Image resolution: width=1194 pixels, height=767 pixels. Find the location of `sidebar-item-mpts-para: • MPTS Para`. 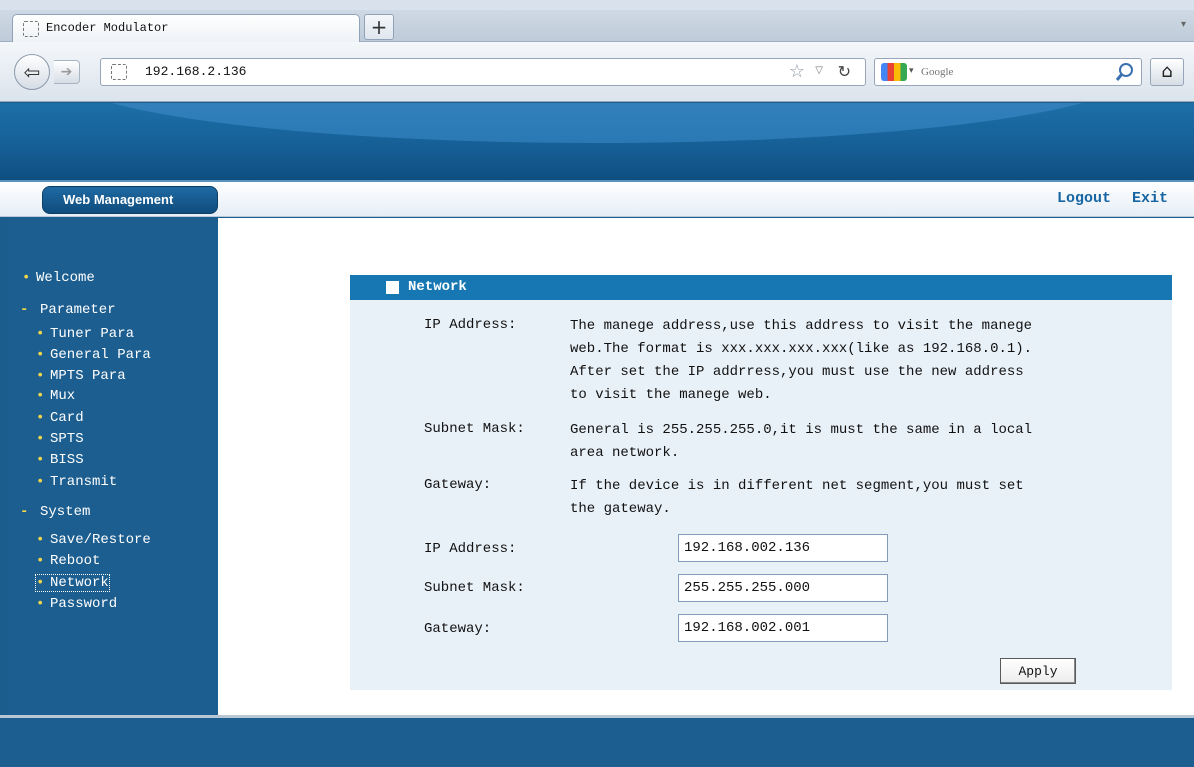

sidebar-item-mpts-para: • MPTS Para is located at coordinates (81, 376).